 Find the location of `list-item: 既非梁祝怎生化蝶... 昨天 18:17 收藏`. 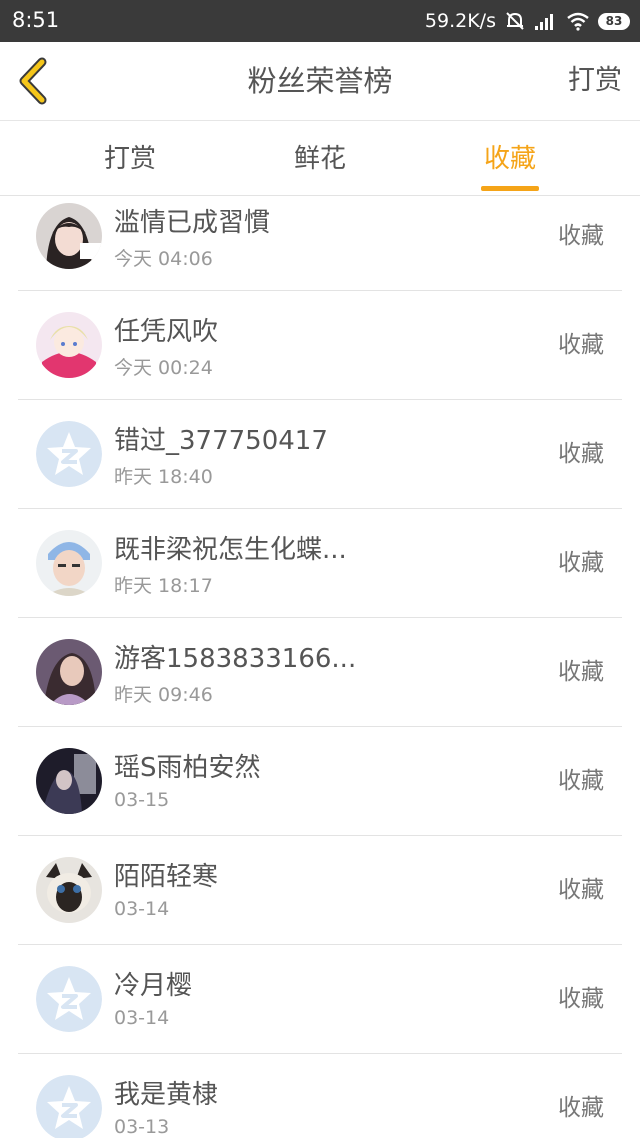

list-item: 既非梁祝怎生化蝶... 昨天 18:17 收藏 is located at coordinates (320, 563).